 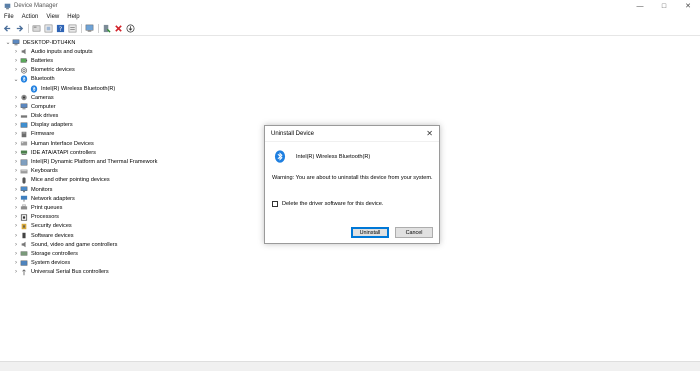 I want to click on firmware-icon, so click(x=24, y=134).